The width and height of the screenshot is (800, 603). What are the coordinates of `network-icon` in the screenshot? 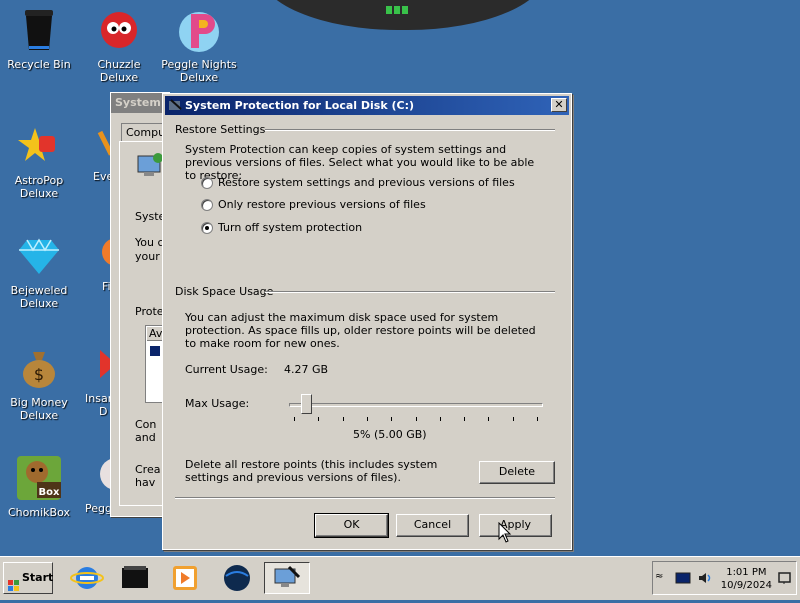 It's located at (683, 578).